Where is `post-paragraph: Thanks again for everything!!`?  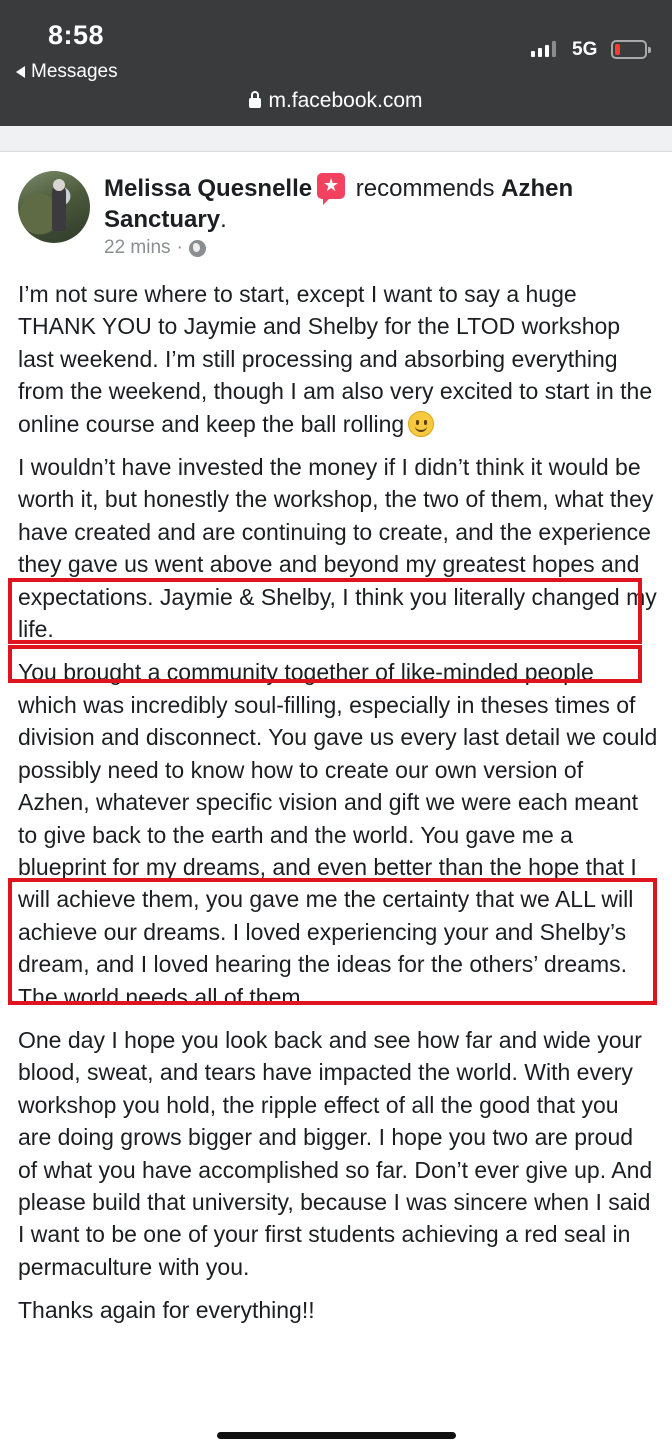 post-paragraph: Thanks again for everything!! is located at coordinates (166, 1310).